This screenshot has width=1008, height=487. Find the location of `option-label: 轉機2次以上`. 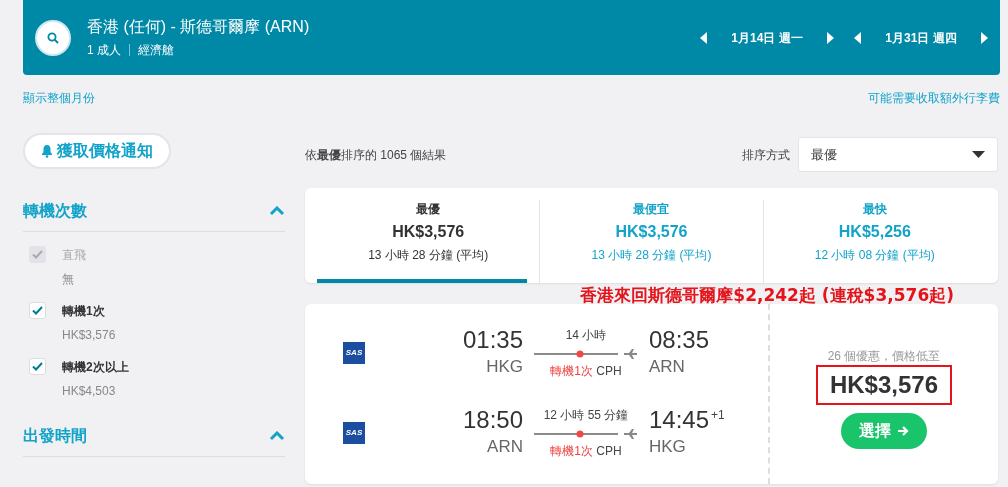

option-label: 轉機2次以上 is located at coordinates (95, 367).